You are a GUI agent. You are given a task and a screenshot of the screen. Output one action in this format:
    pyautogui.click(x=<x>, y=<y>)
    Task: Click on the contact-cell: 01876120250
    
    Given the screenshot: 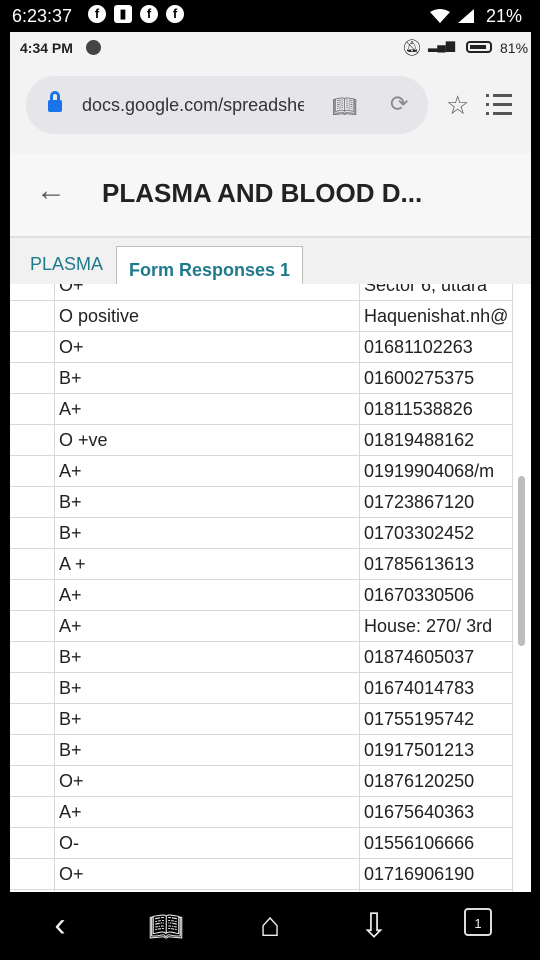 What is the action you would take?
    pyautogui.click(x=436, y=780)
    